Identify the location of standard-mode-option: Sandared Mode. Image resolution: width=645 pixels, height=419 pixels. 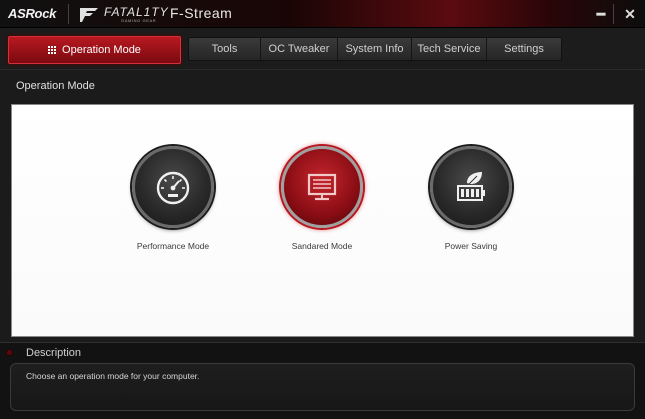
(322, 198).